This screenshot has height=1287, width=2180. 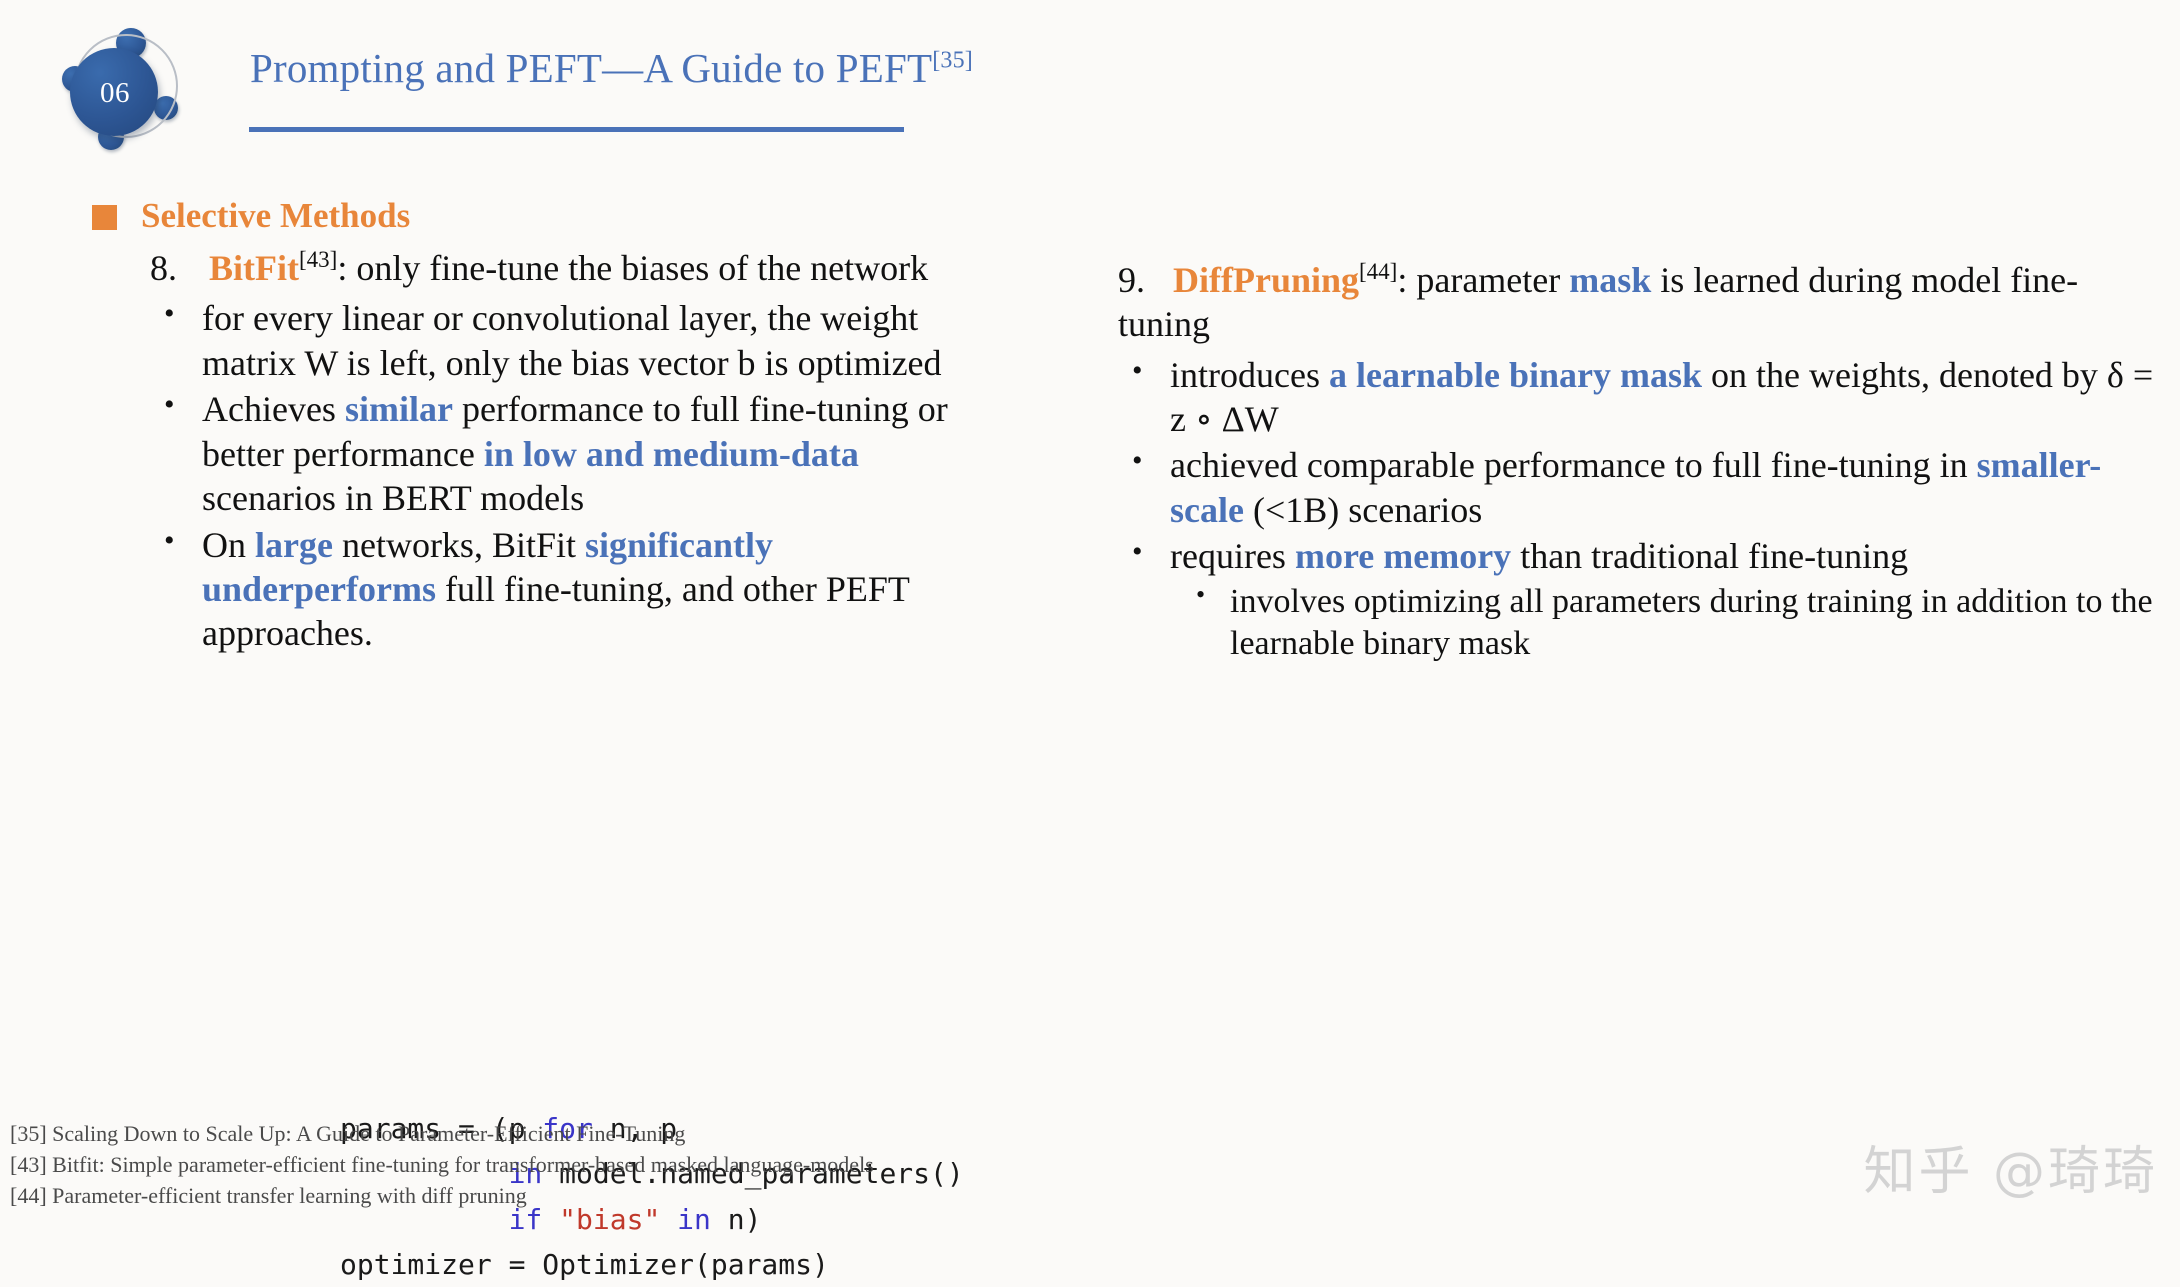 What do you see at coordinates (294, 544) in the screenshot?
I see `highlighted-text: large` at bounding box center [294, 544].